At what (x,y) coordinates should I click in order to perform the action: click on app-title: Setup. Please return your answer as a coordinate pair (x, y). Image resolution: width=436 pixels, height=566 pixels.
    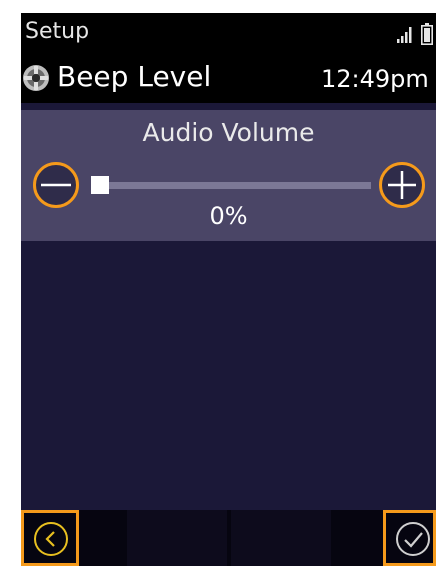
    Looking at the image, I should click on (57, 31).